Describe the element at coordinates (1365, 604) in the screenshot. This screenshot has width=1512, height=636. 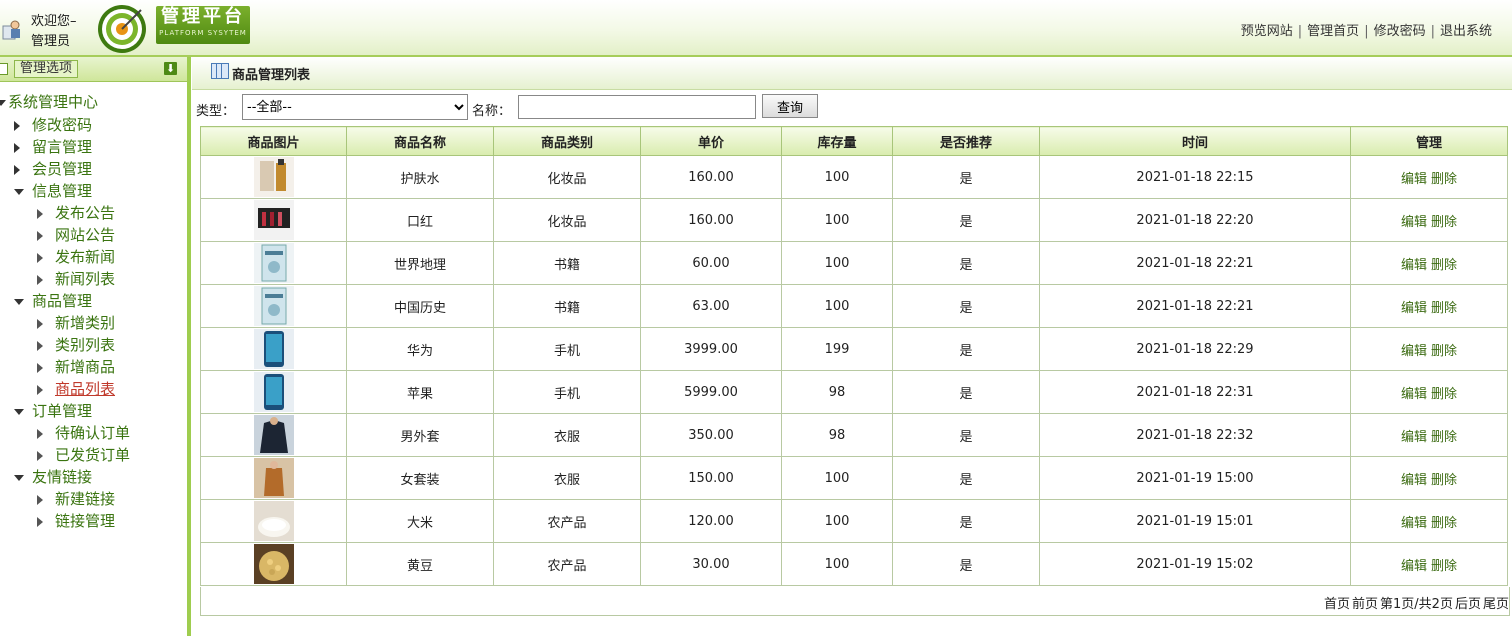
I see `pager-prev: 前页` at that location.